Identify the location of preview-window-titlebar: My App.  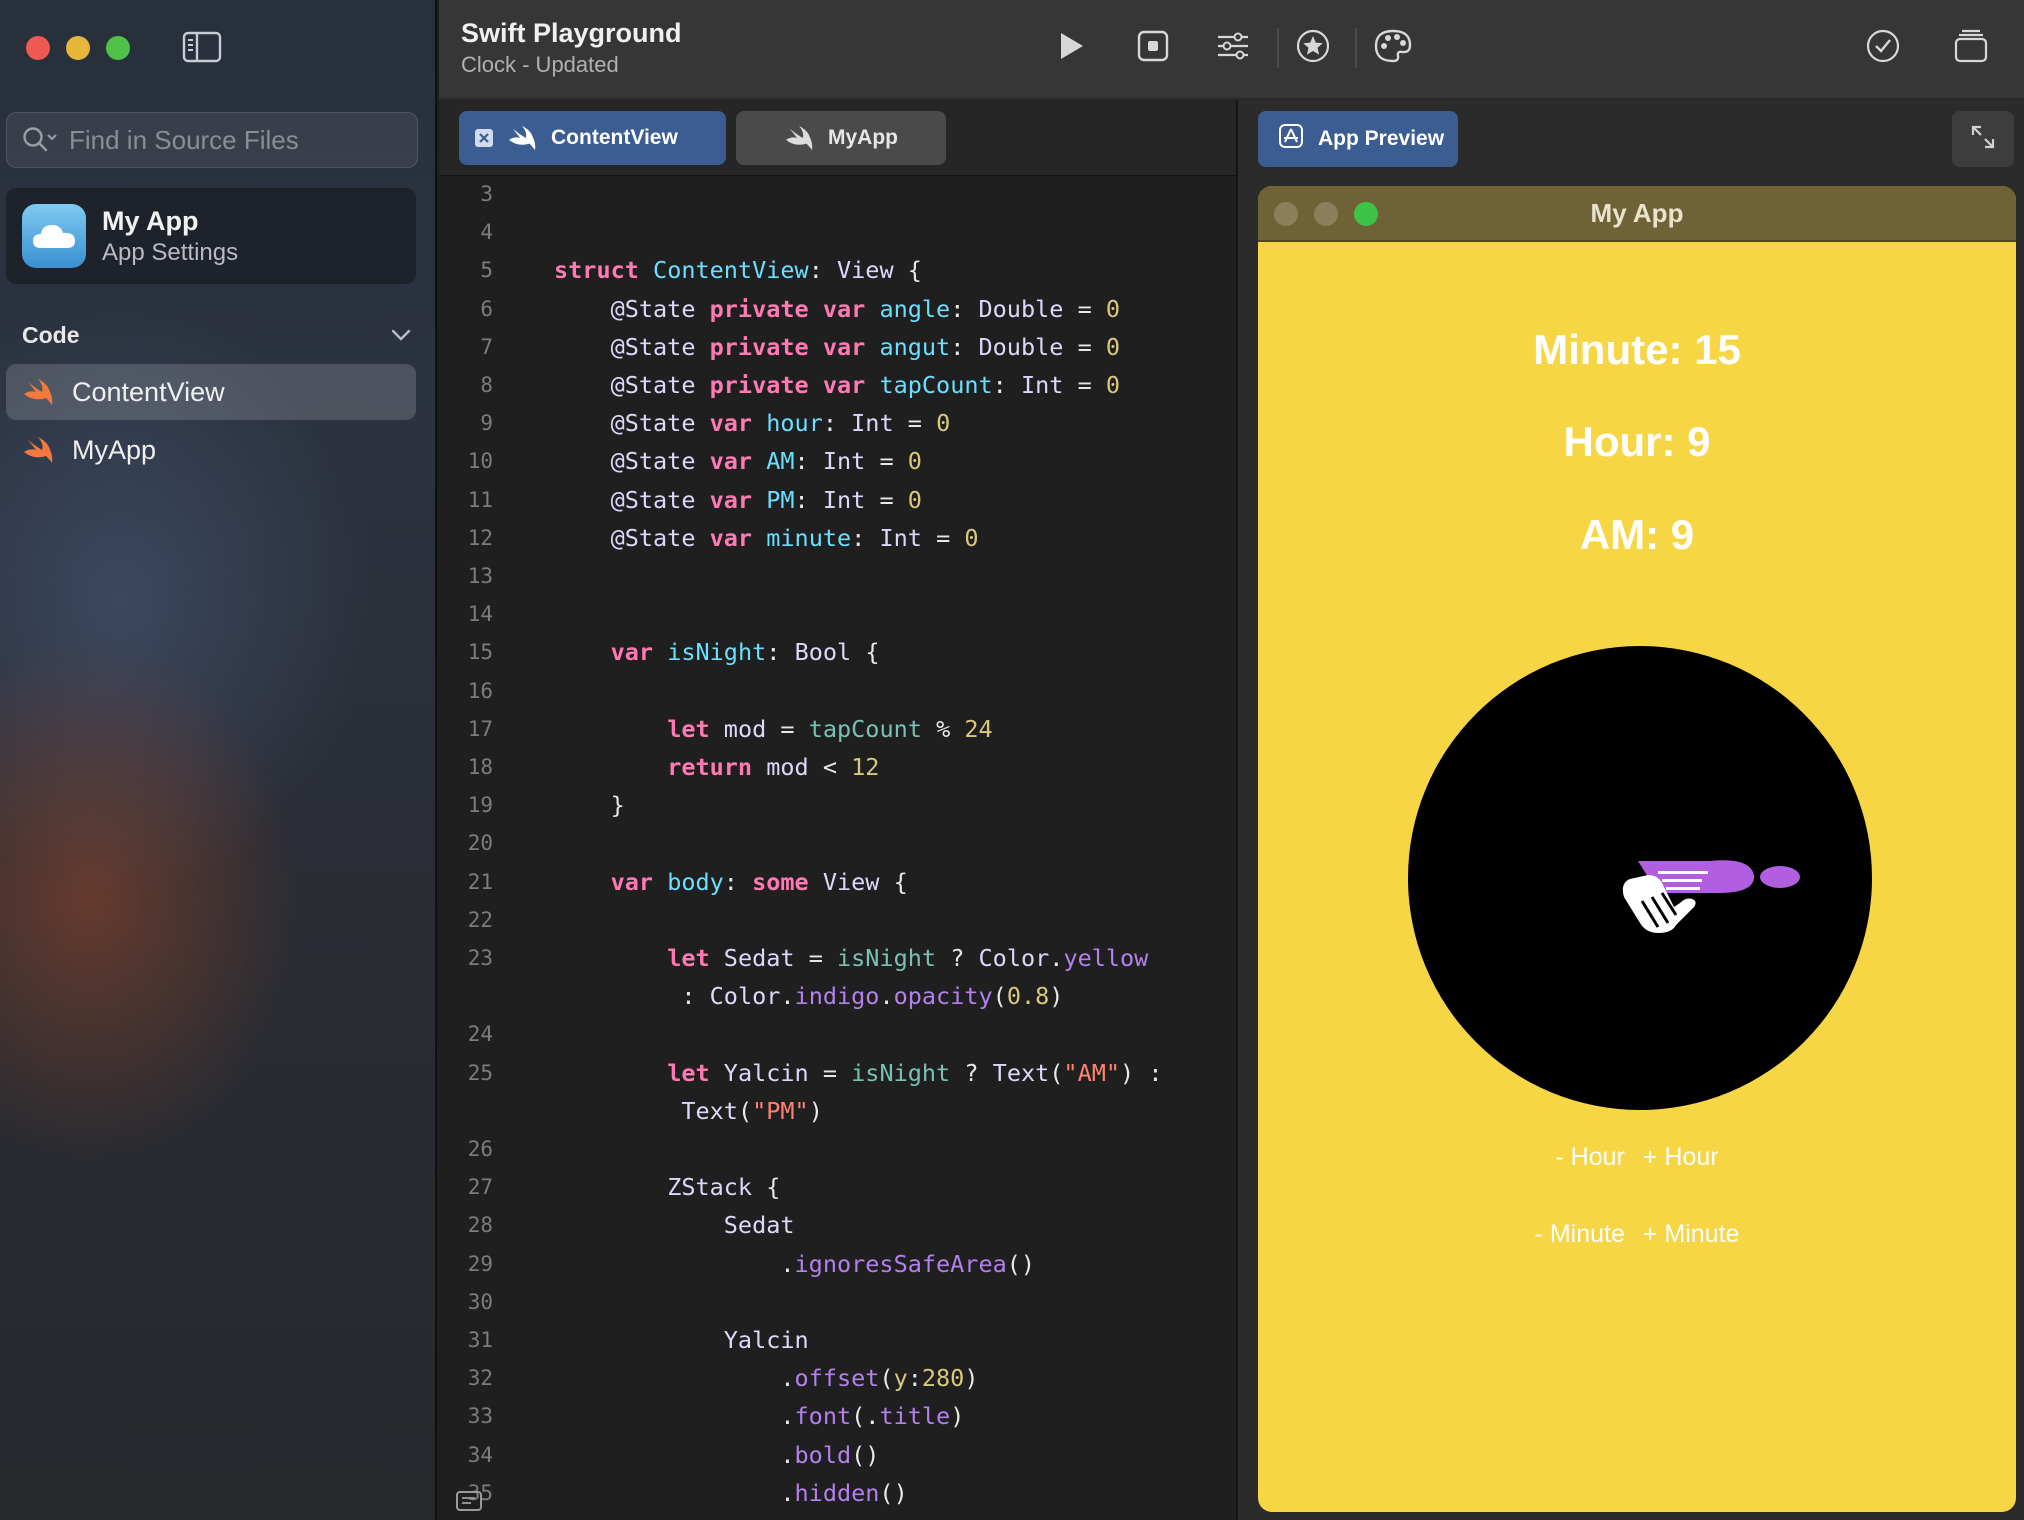
(1637, 214).